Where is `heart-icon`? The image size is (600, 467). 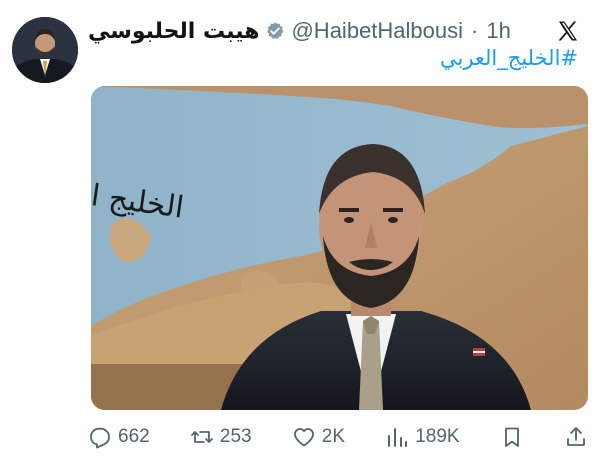
heart-icon is located at coordinates (303, 437).